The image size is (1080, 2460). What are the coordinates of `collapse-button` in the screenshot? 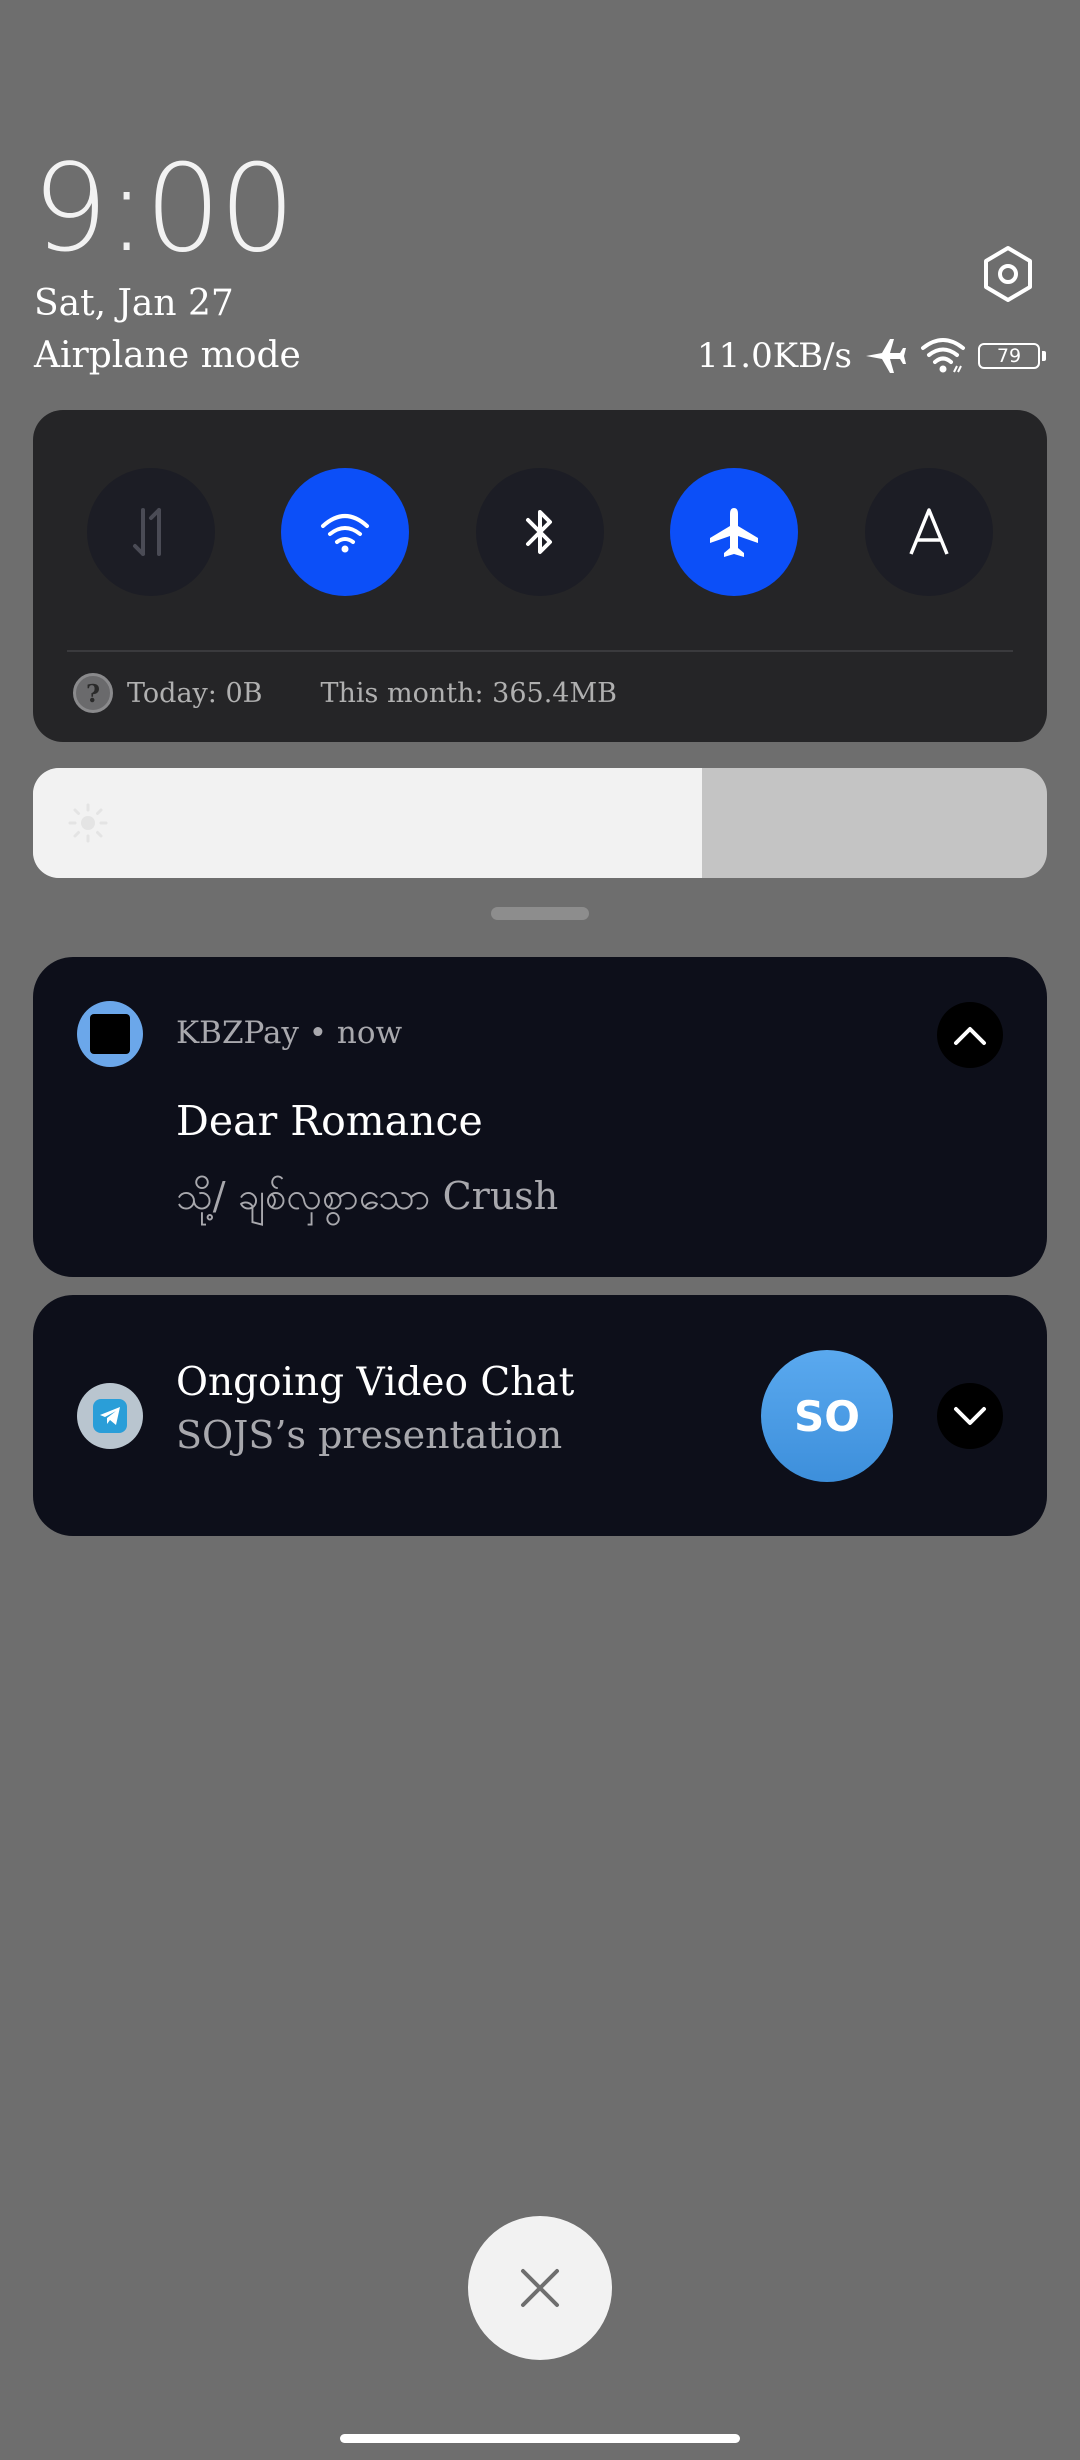 It's located at (970, 1035).